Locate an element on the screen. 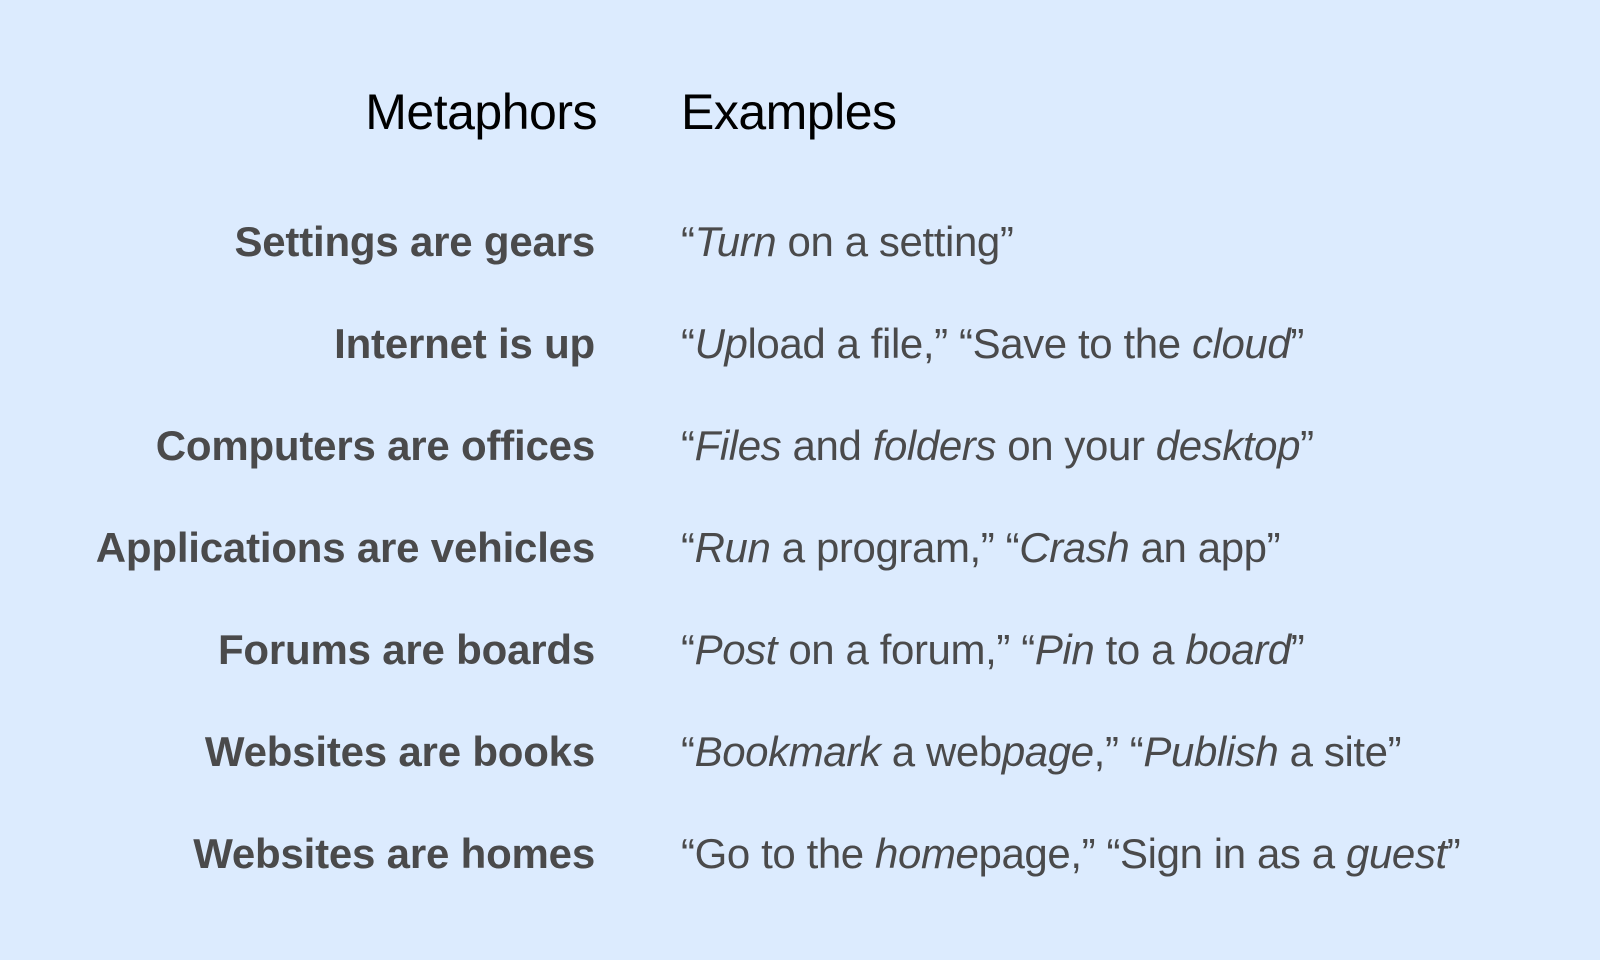 The height and width of the screenshot is (960, 1600). emphasized-word: folders is located at coordinates (934, 445).